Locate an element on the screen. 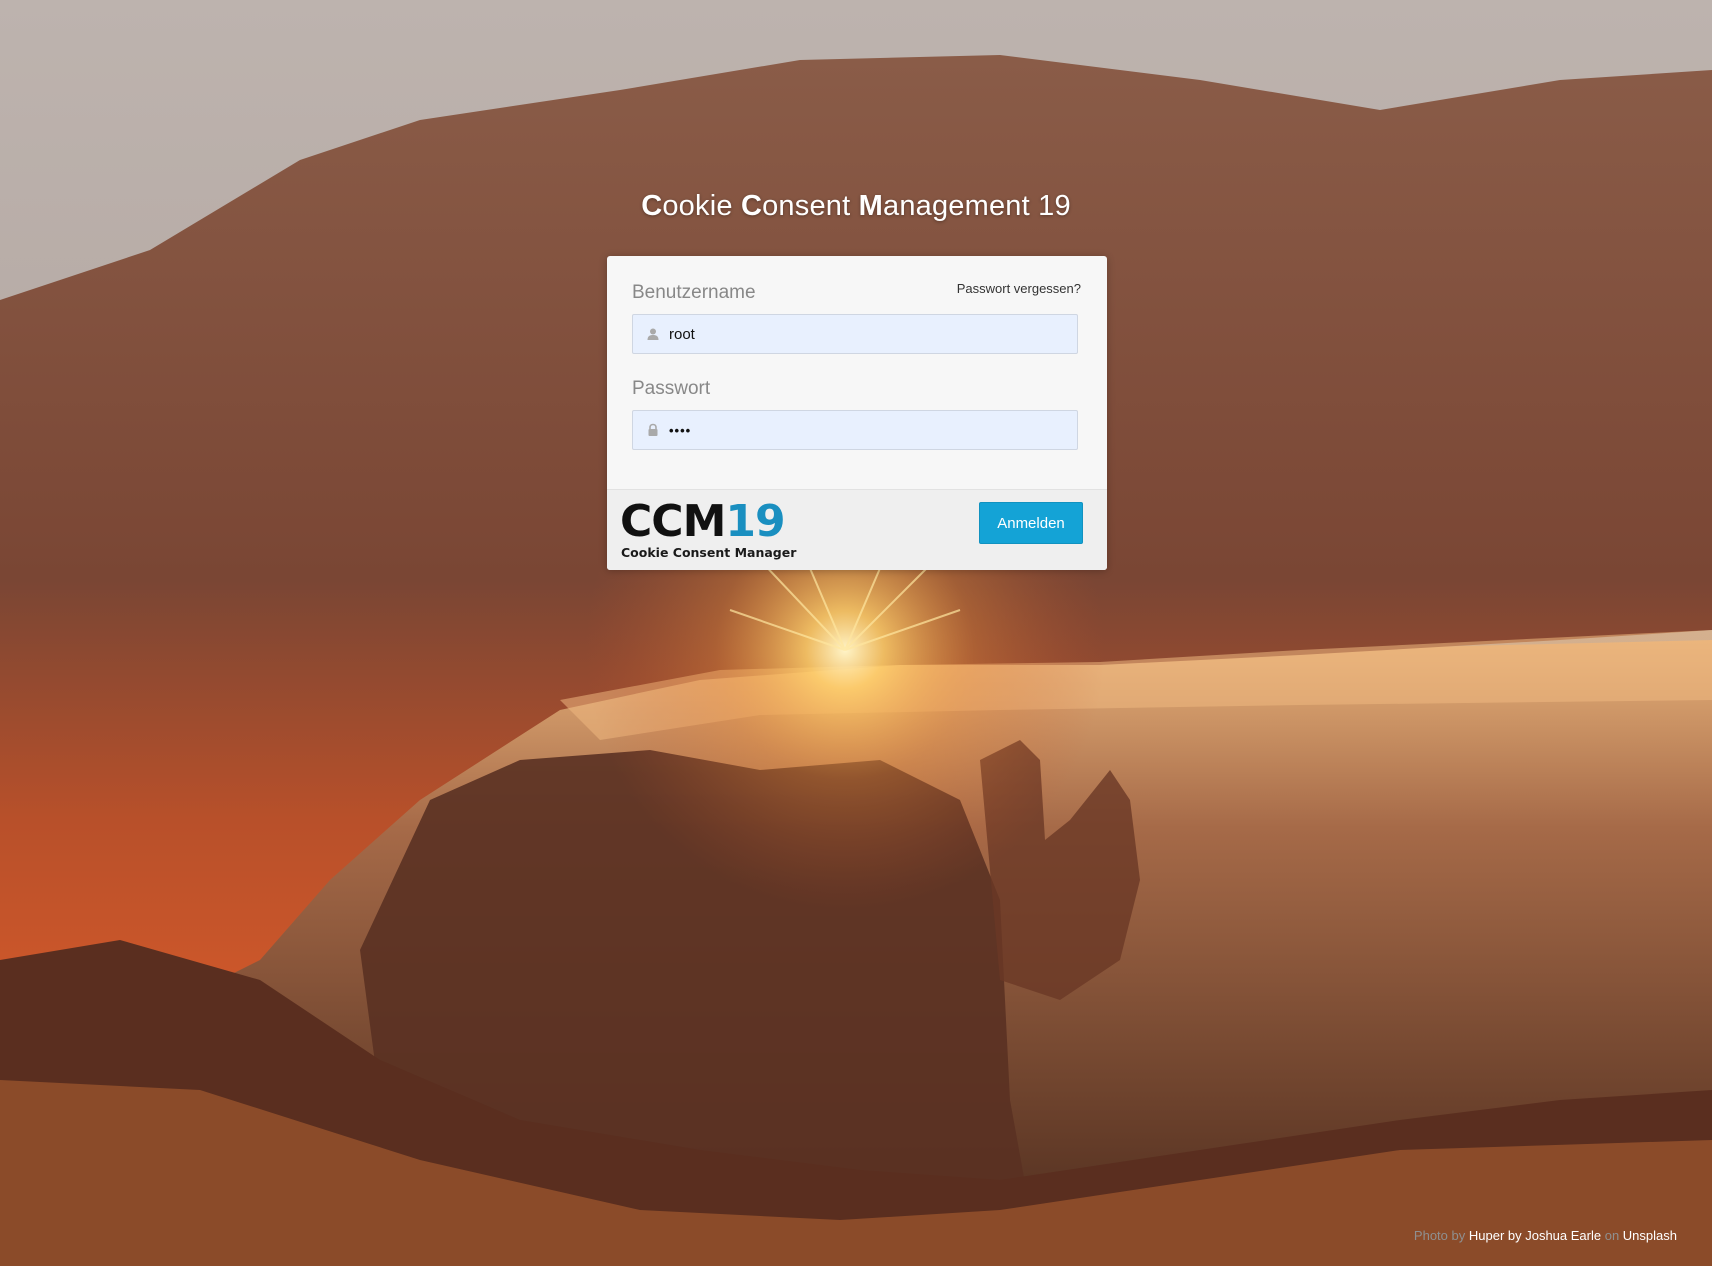 The image size is (1712, 1266). title-part-management: Management 19 is located at coordinates (964, 206).